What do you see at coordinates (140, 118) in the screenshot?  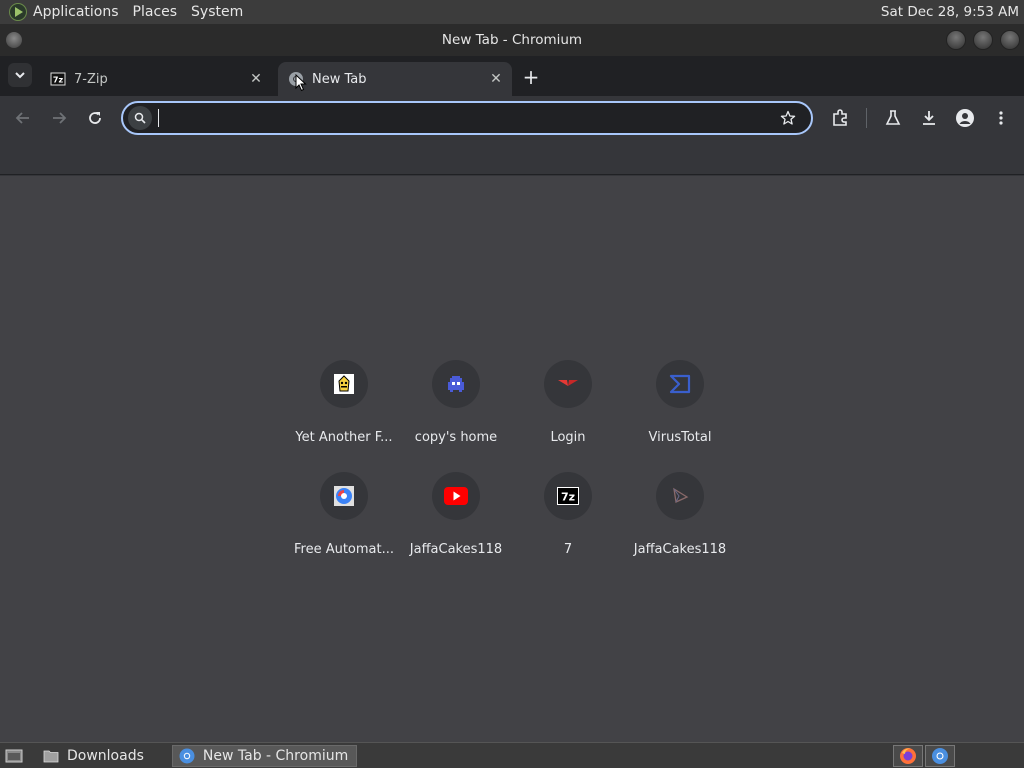 I see `search-icon` at bounding box center [140, 118].